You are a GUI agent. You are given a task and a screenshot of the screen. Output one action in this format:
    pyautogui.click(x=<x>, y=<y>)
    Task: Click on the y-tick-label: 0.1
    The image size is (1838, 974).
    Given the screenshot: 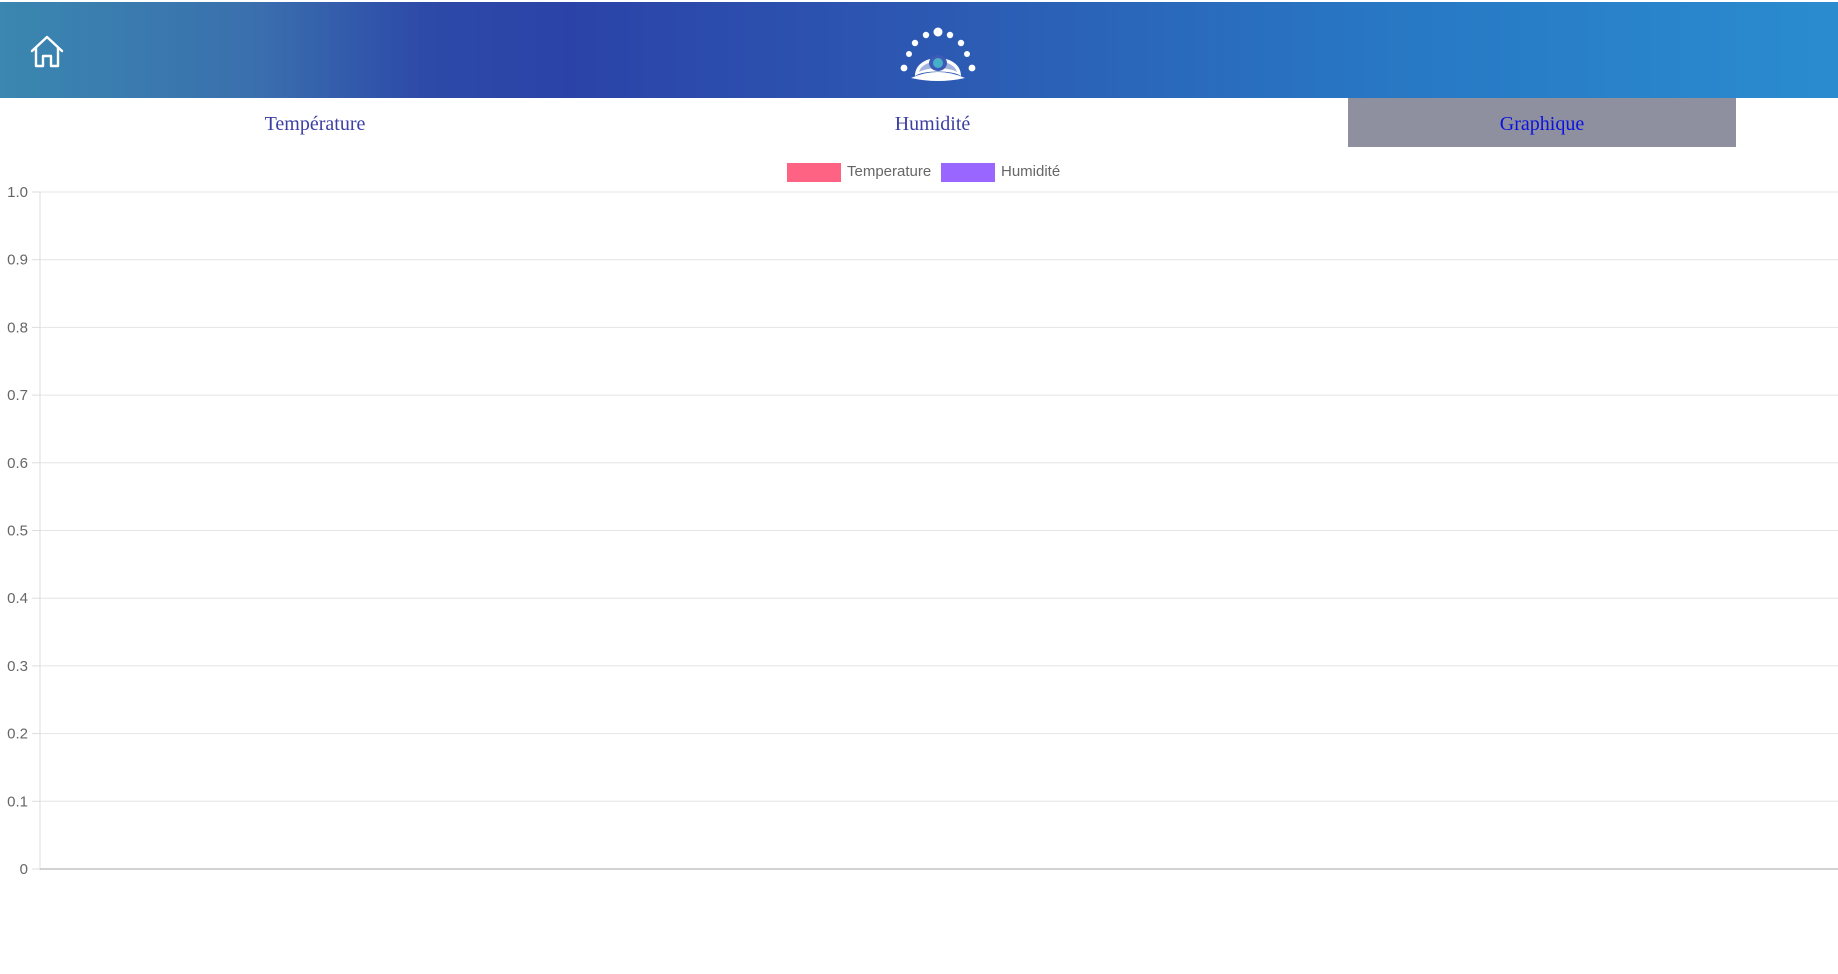 What is the action you would take?
    pyautogui.click(x=17, y=801)
    